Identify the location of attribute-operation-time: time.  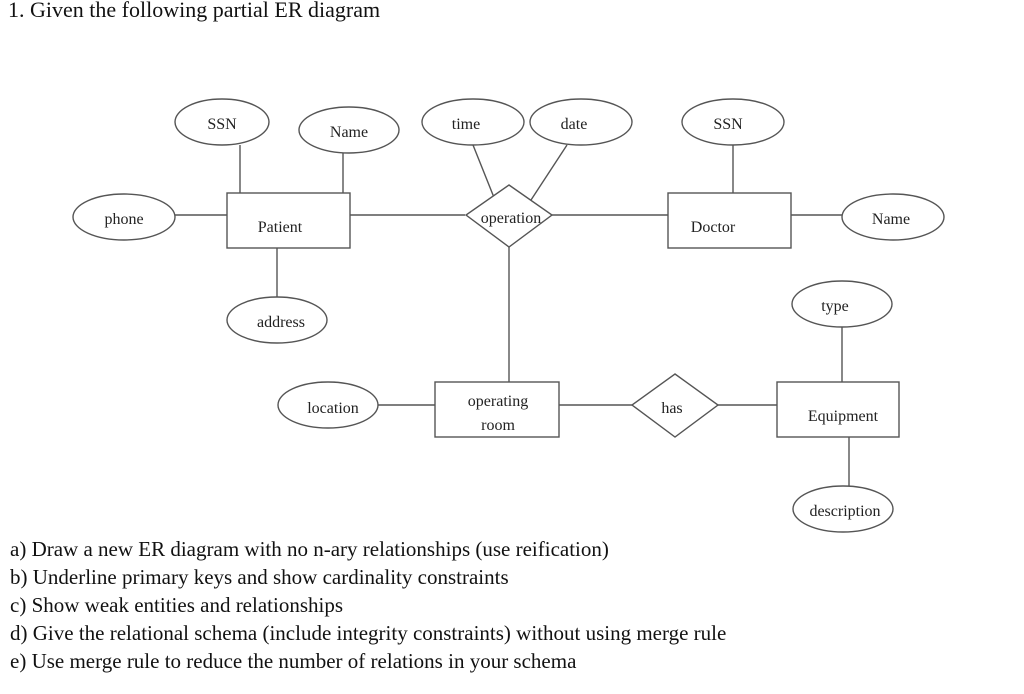
(473, 122).